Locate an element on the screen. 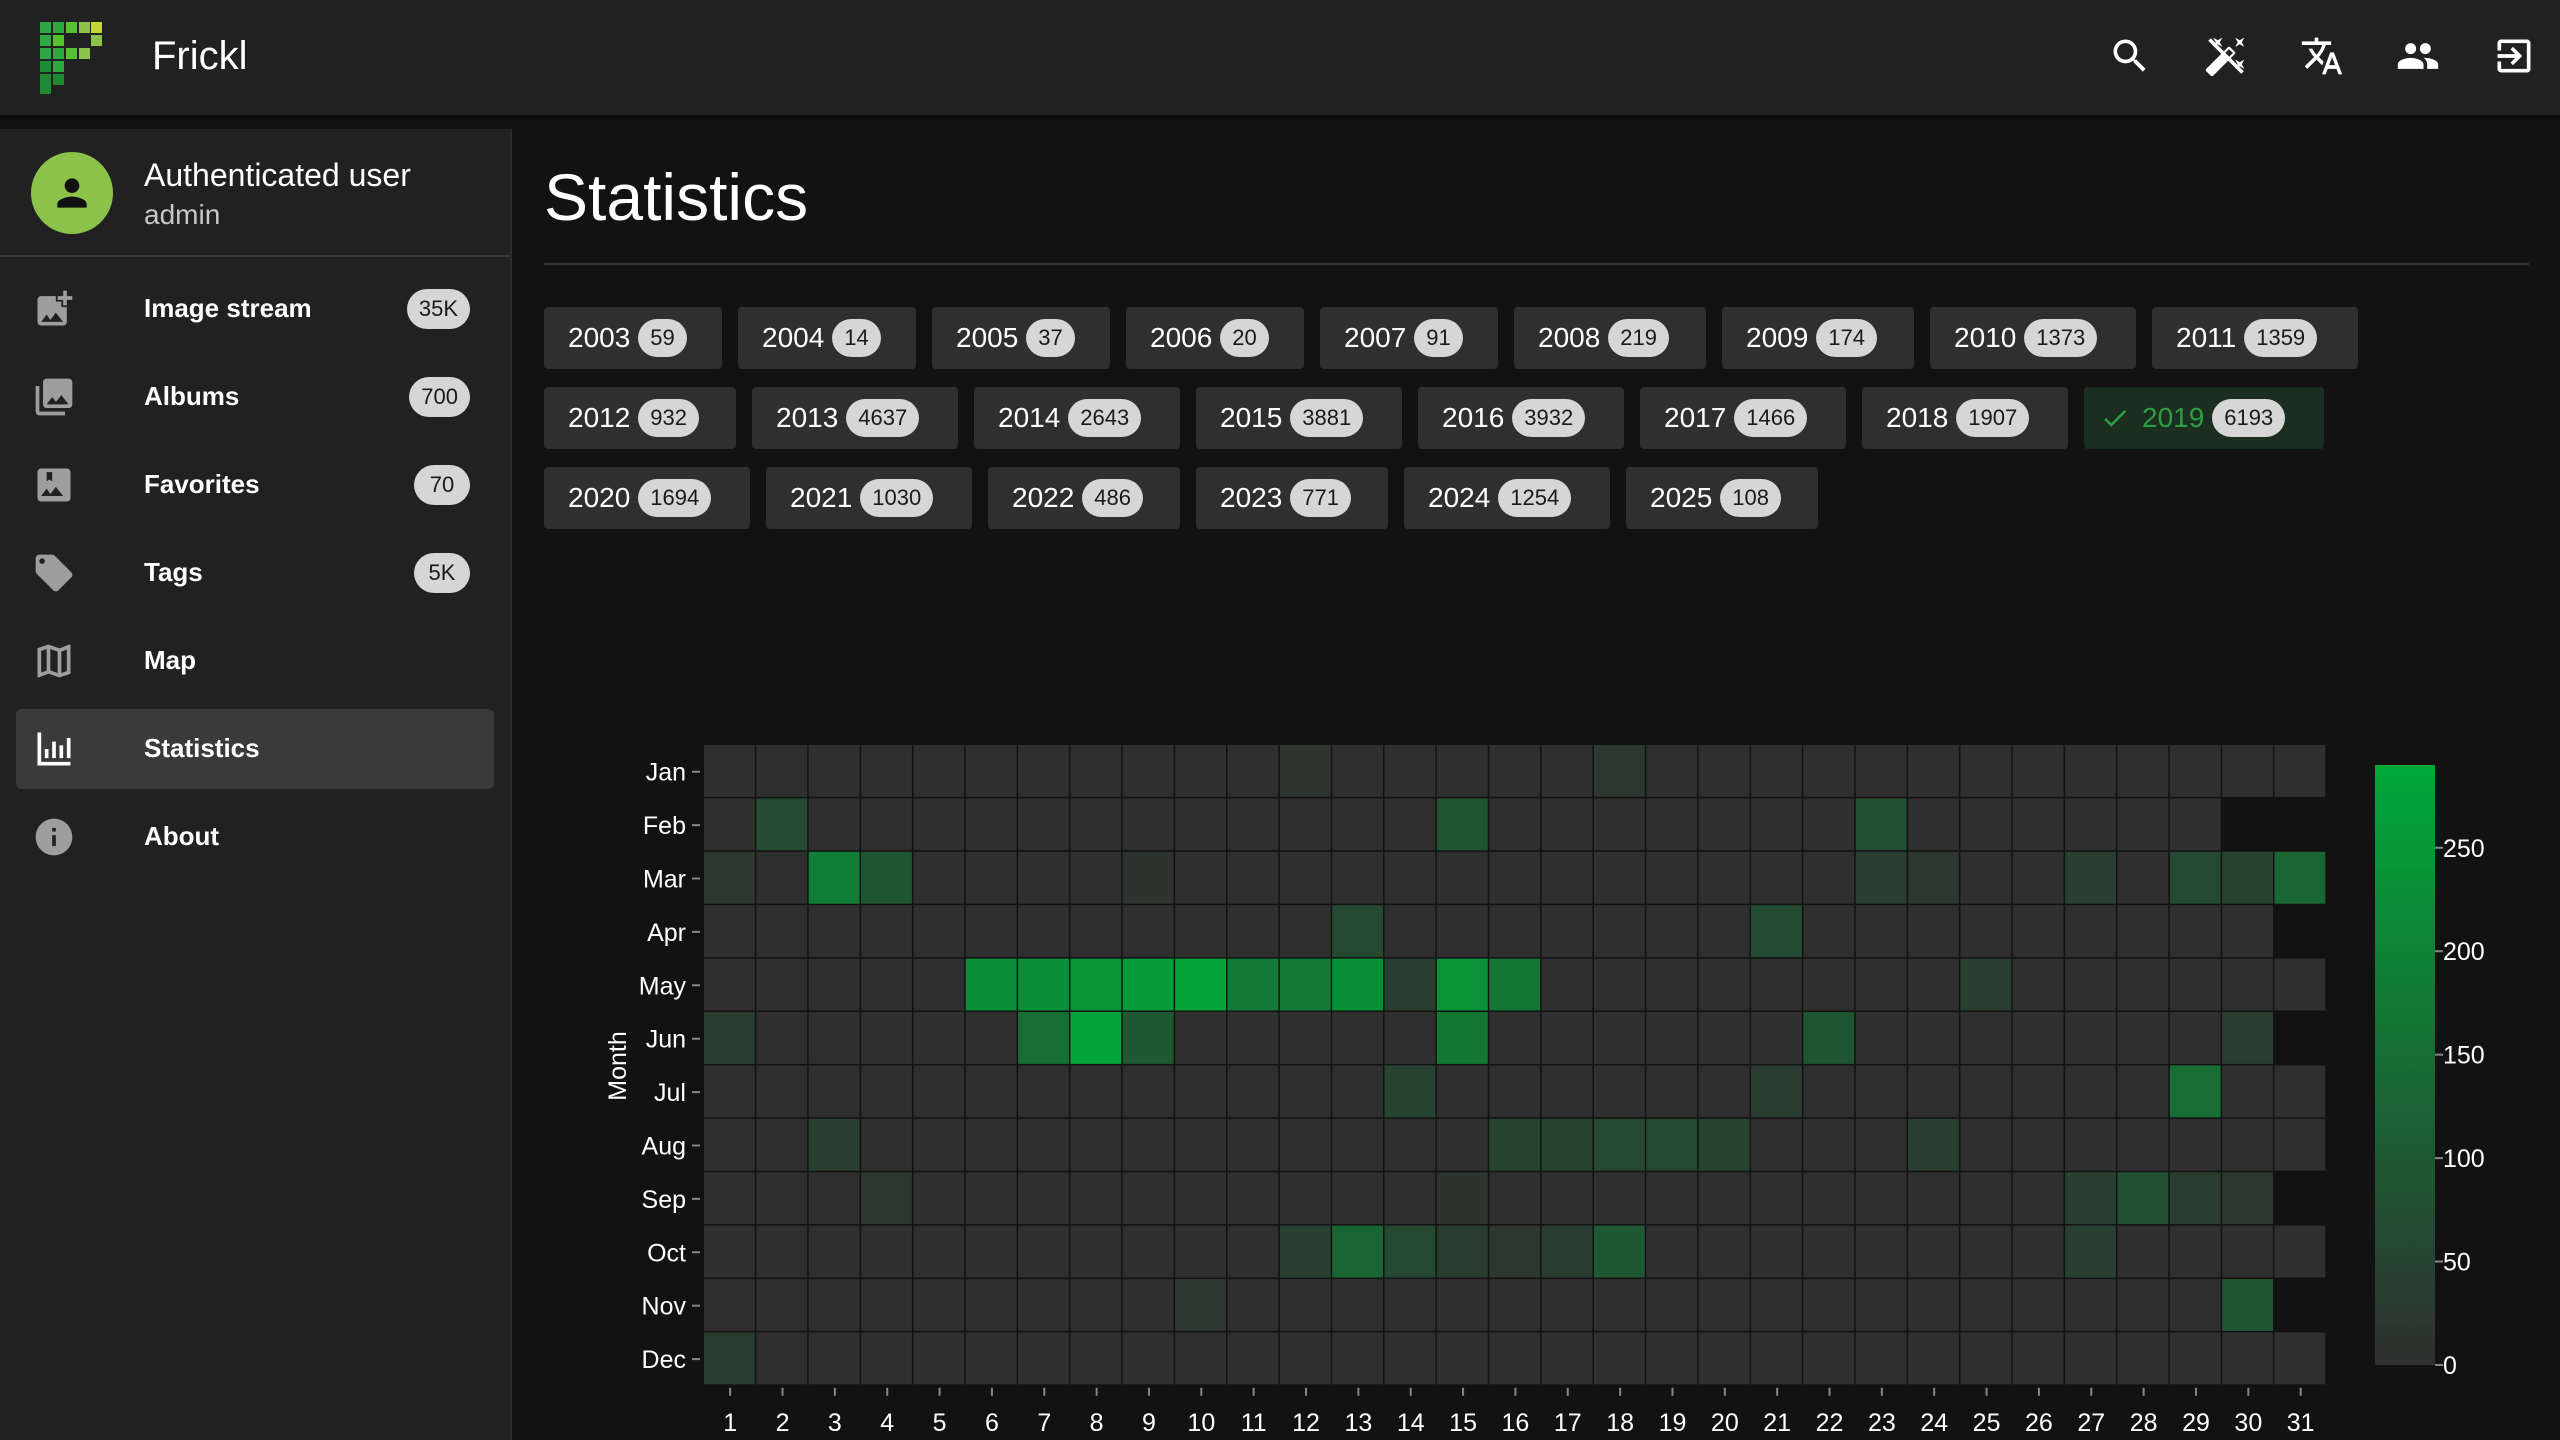 This screenshot has width=2560, height=1440. sidebar-item-favorites: Favorites 70 is located at coordinates (255, 485).